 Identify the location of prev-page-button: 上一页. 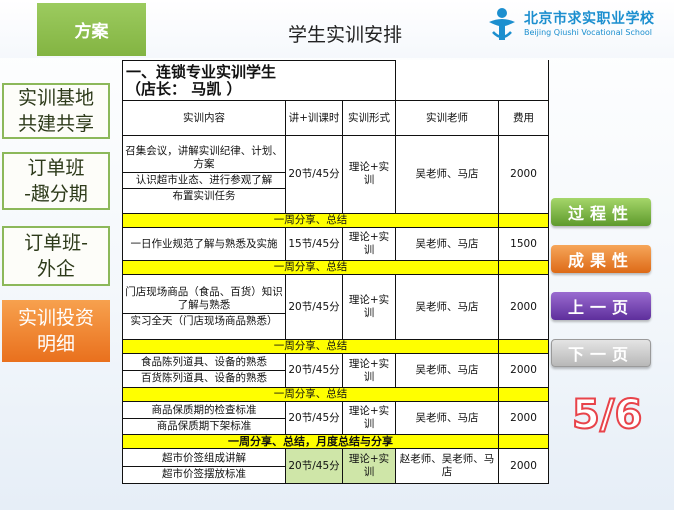
(601, 306).